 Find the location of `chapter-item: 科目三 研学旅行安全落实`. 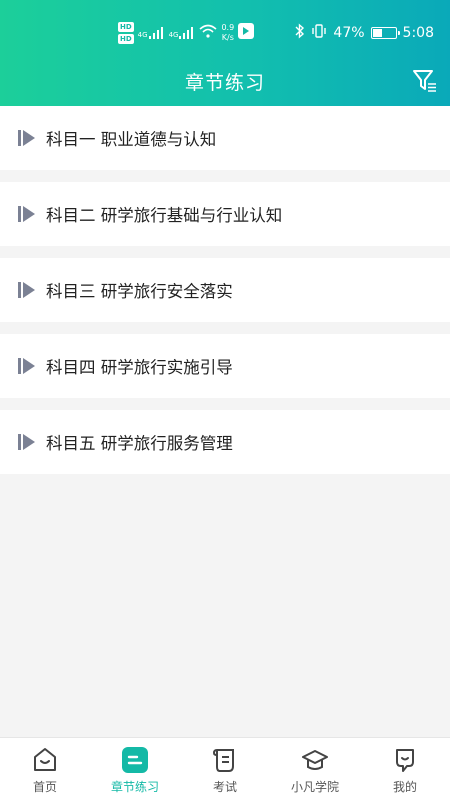

chapter-item: 科目三 研学旅行安全落实 is located at coordinates (225, 290).